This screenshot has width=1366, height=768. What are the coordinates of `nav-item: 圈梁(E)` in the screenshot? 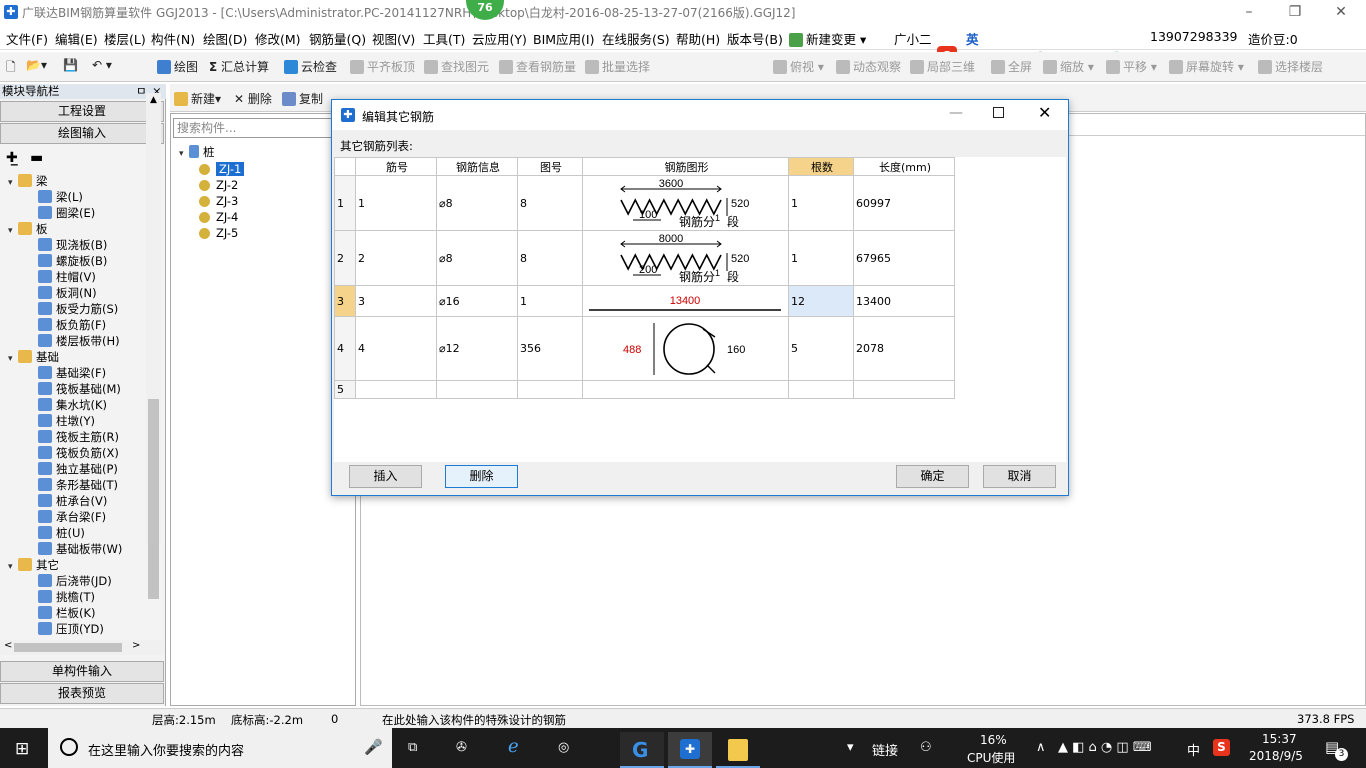 It's located at (77, 213).